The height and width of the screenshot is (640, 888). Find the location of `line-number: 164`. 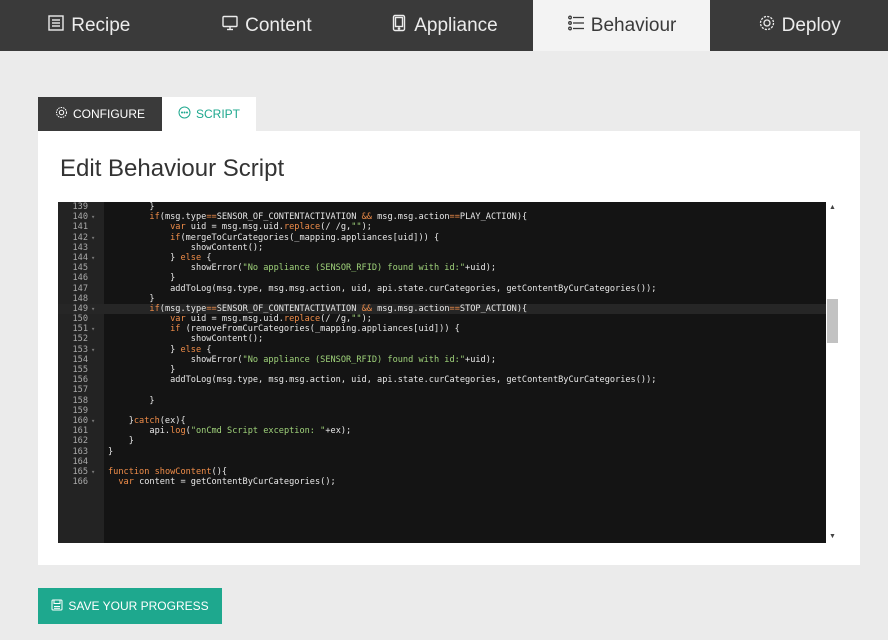

line-number: 164 is located at coordinates (80, 461).